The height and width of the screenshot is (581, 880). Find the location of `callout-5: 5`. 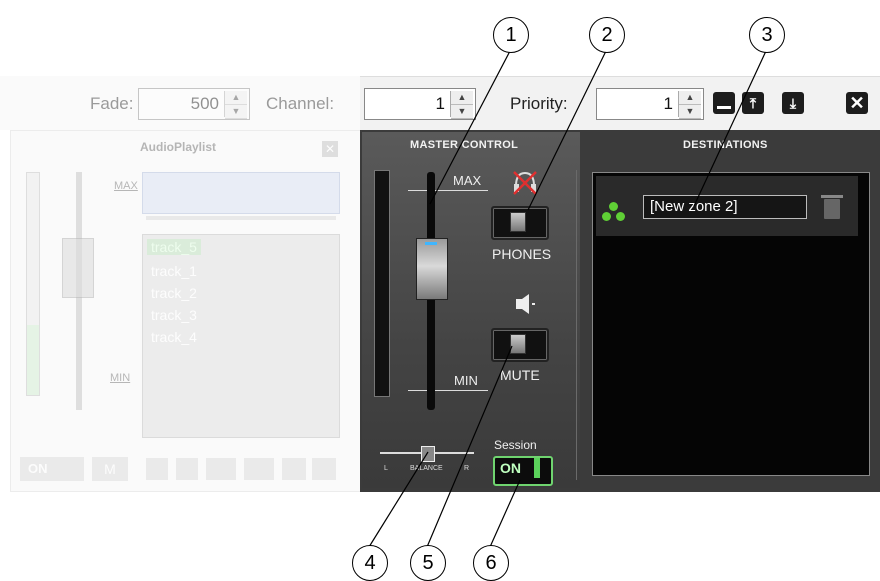

callout-5: 5 is located at coordinates (428, 563).